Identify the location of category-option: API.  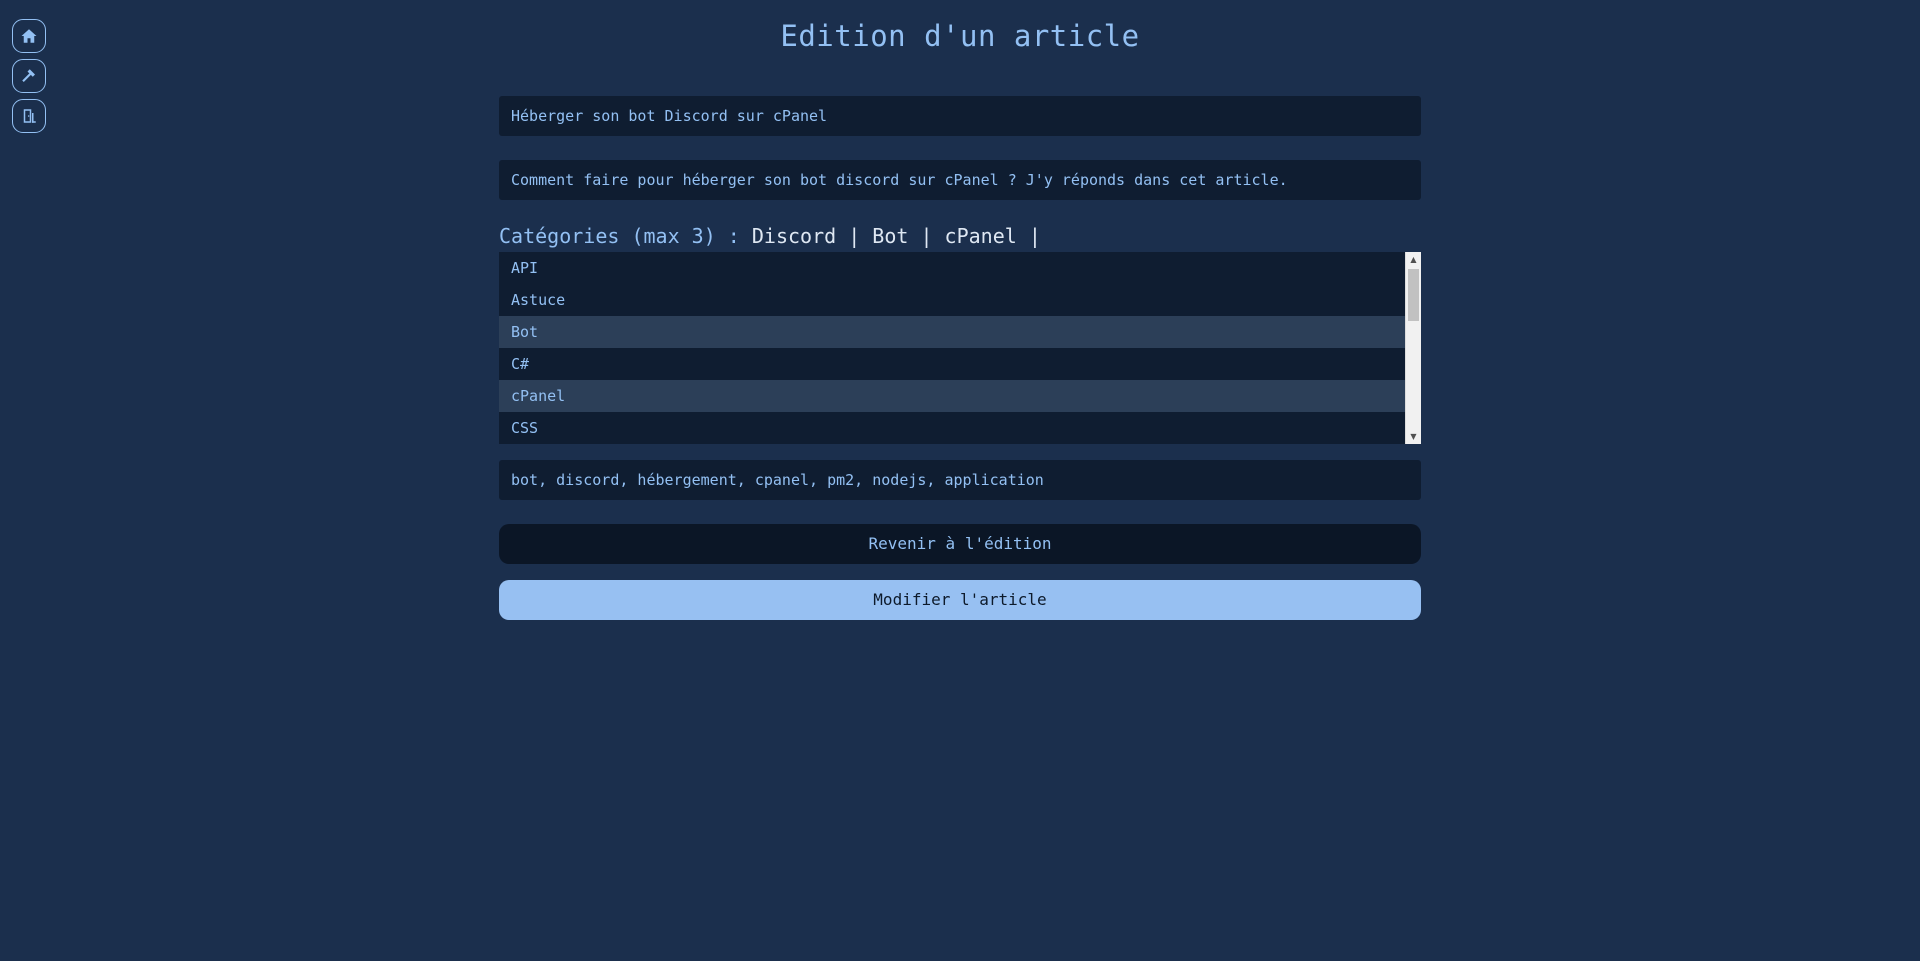
(952, 268).